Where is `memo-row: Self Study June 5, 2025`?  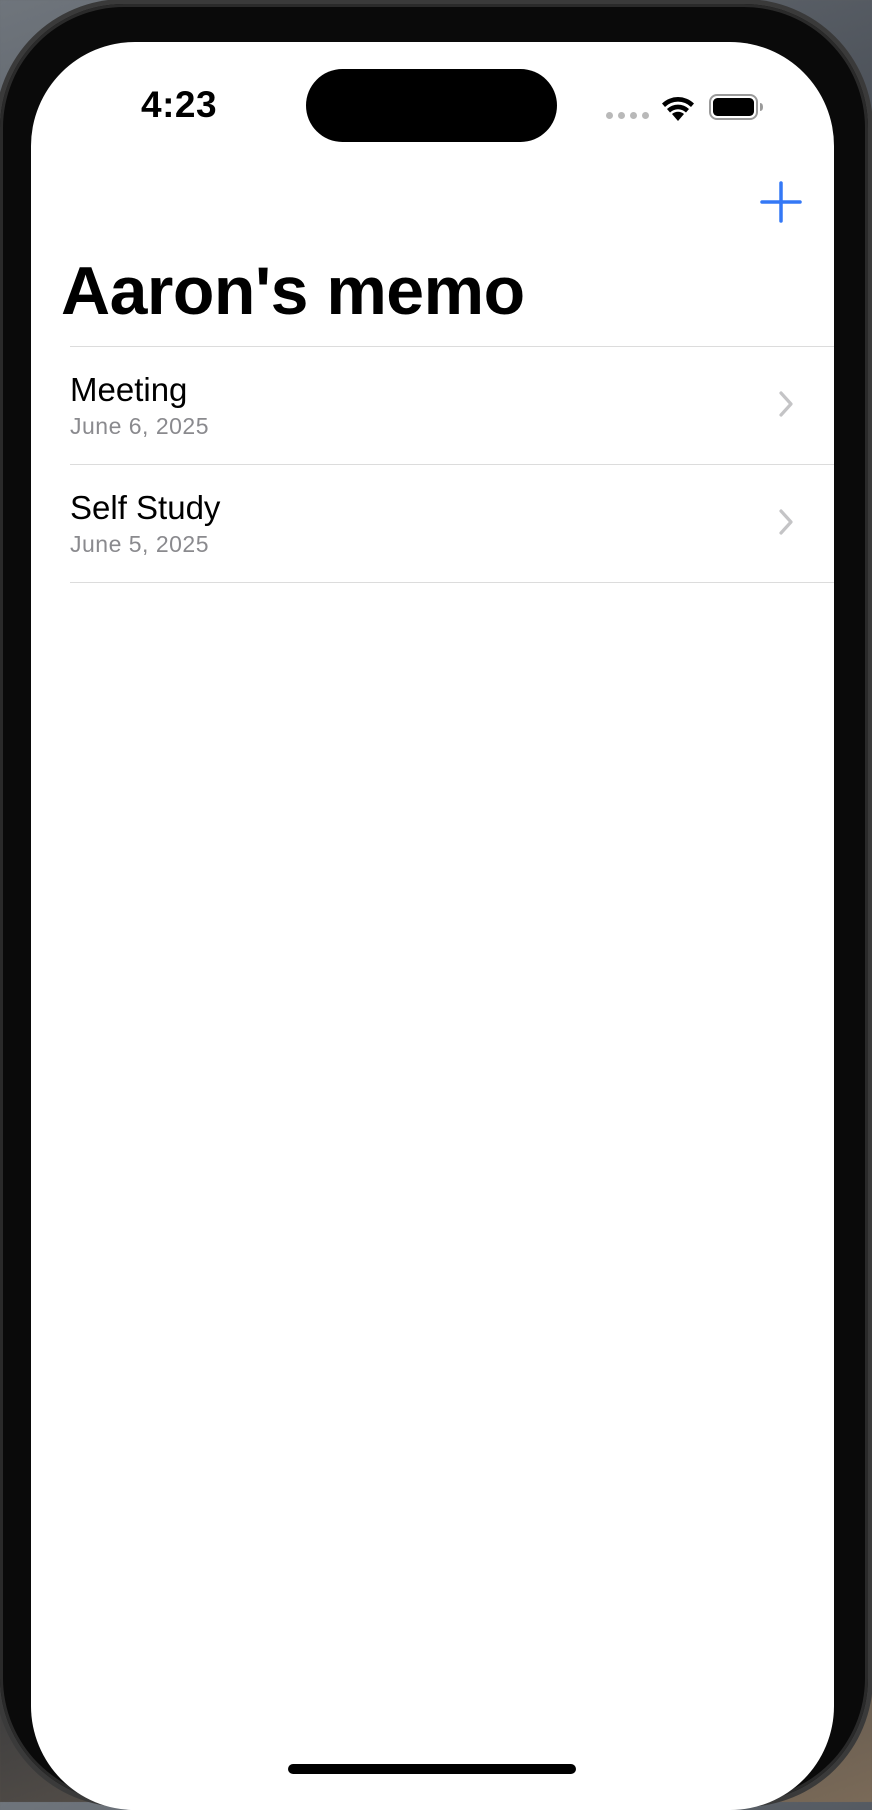 memo-row: Self Study June 5, 2025 is located at coordinates (452, 523).